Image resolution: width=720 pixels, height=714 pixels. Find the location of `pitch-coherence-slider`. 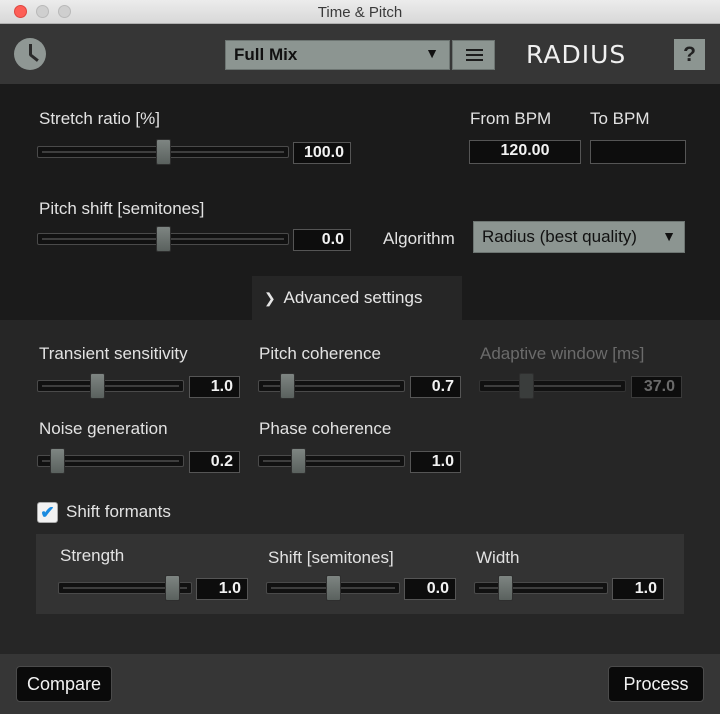

pitch-coherence-slider is located at coordinates (331, 386).